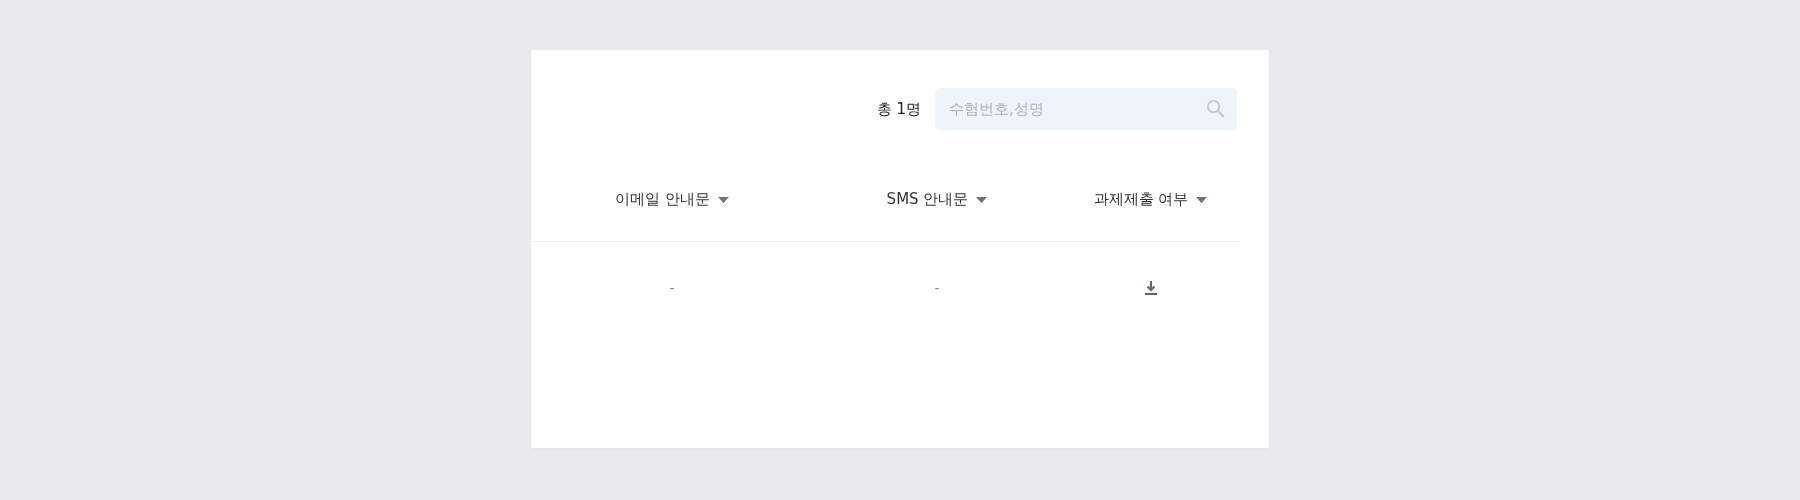 The width and height of the screenshot is (1800, 500). What do you see at coordinates (898, 109) in the screenshot?
I see `member-count: 총 1명` at bounding box center [898, 109].